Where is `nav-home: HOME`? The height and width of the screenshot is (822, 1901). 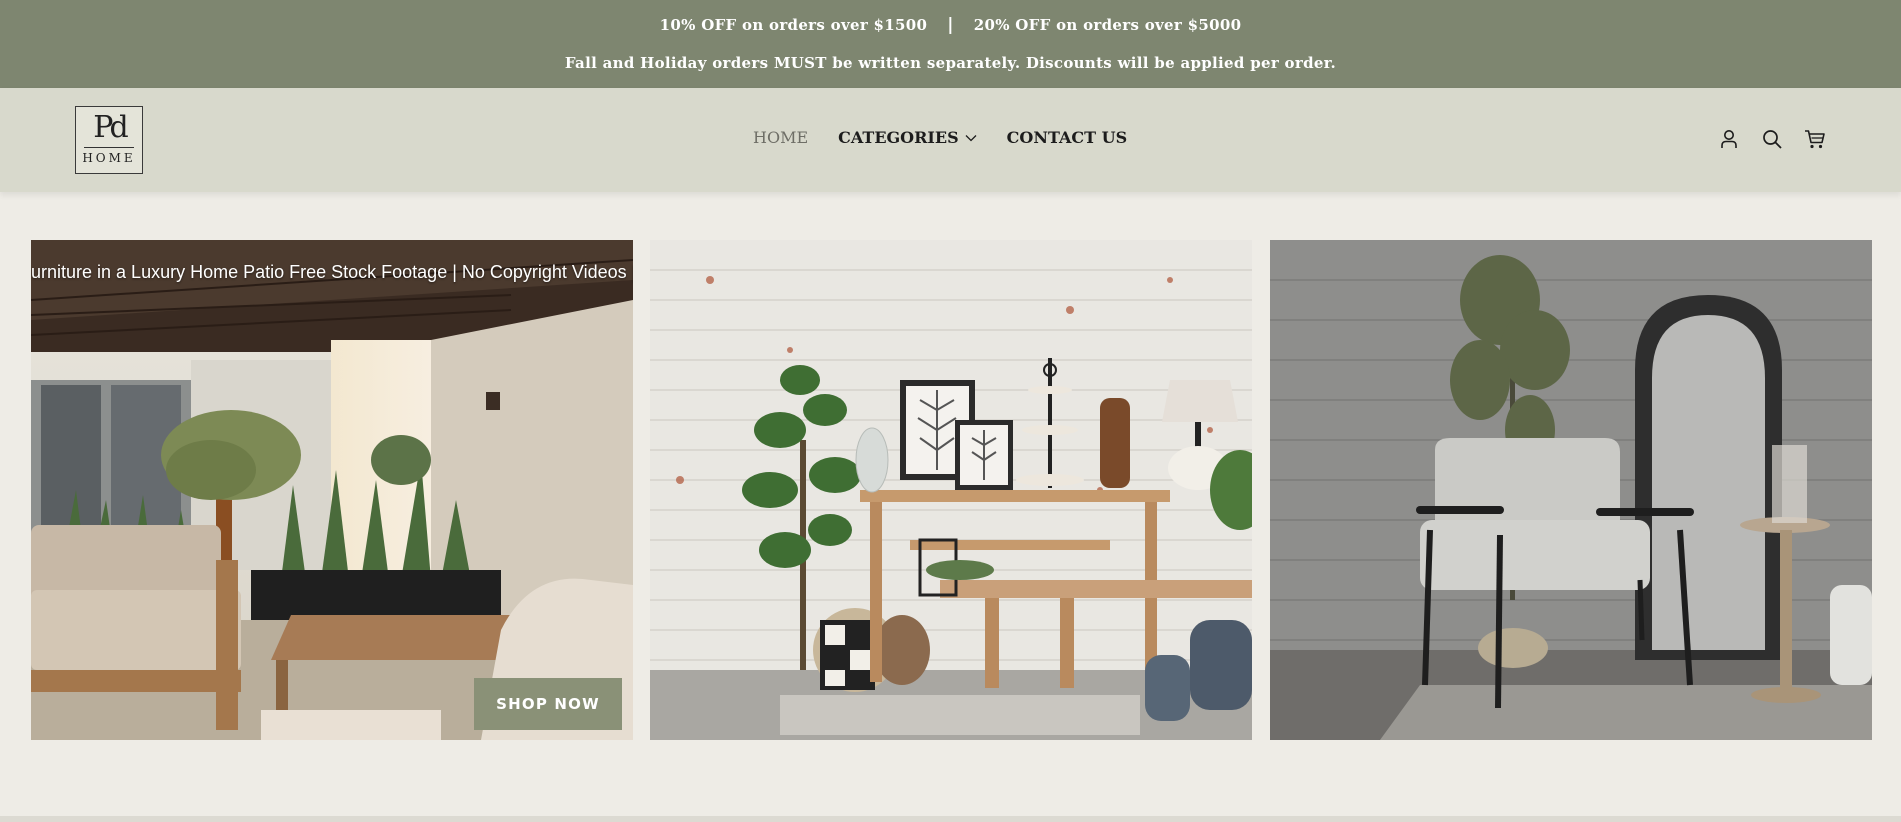 nav-home: HOME is located at coordinates (780, 137).